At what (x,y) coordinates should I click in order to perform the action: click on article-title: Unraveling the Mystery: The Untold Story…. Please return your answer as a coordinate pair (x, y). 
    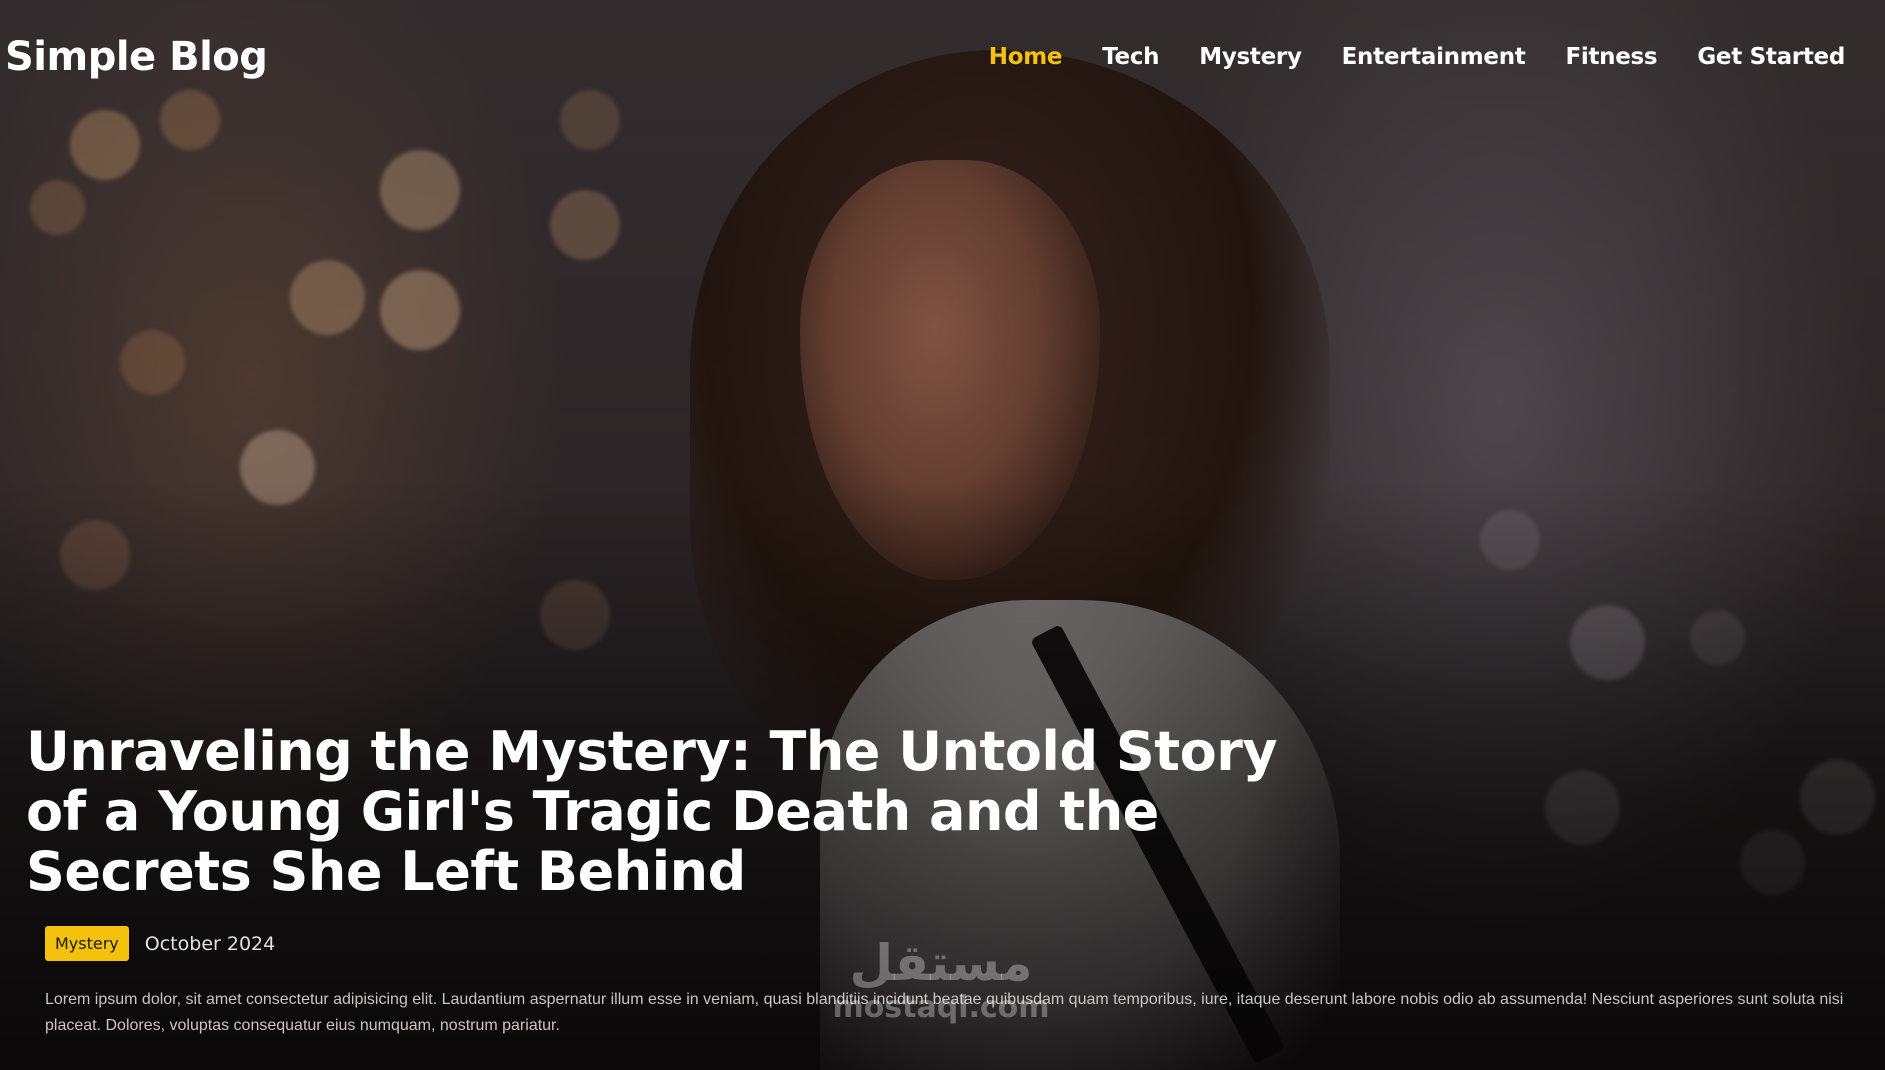
    Looking at the image, I should click on (656, 812).